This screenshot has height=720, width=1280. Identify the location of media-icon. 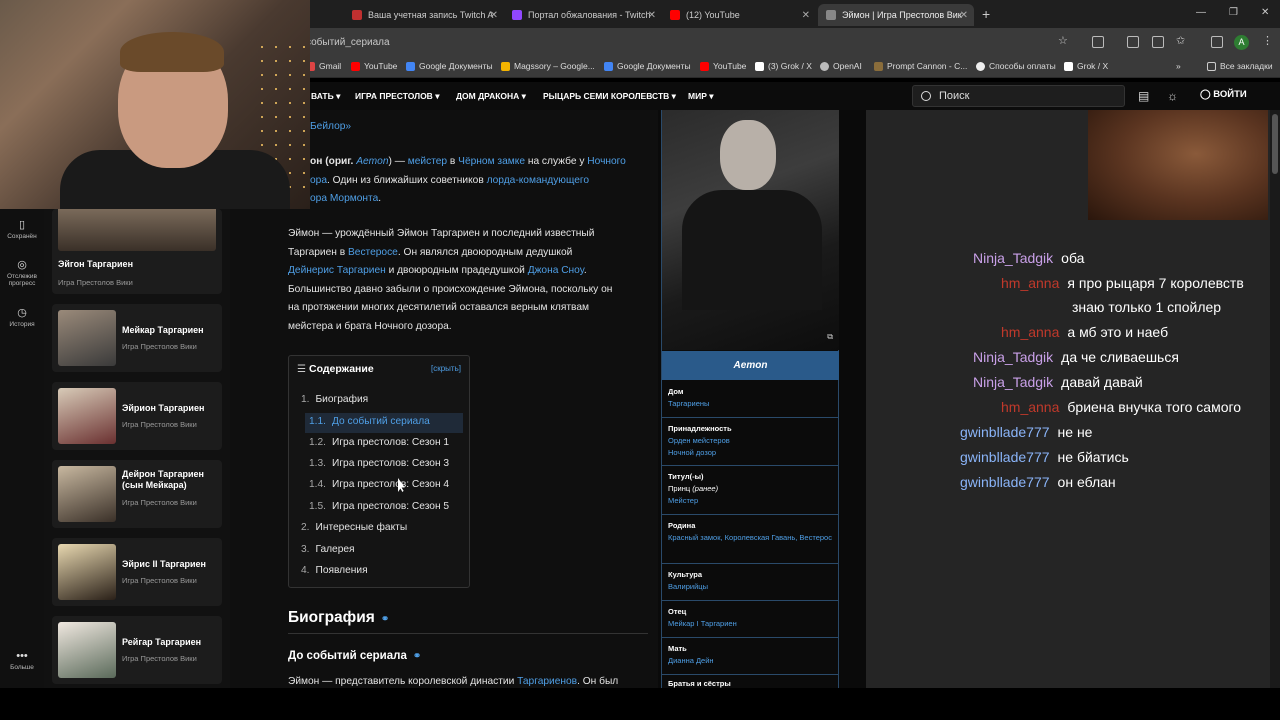
(1217, 42).